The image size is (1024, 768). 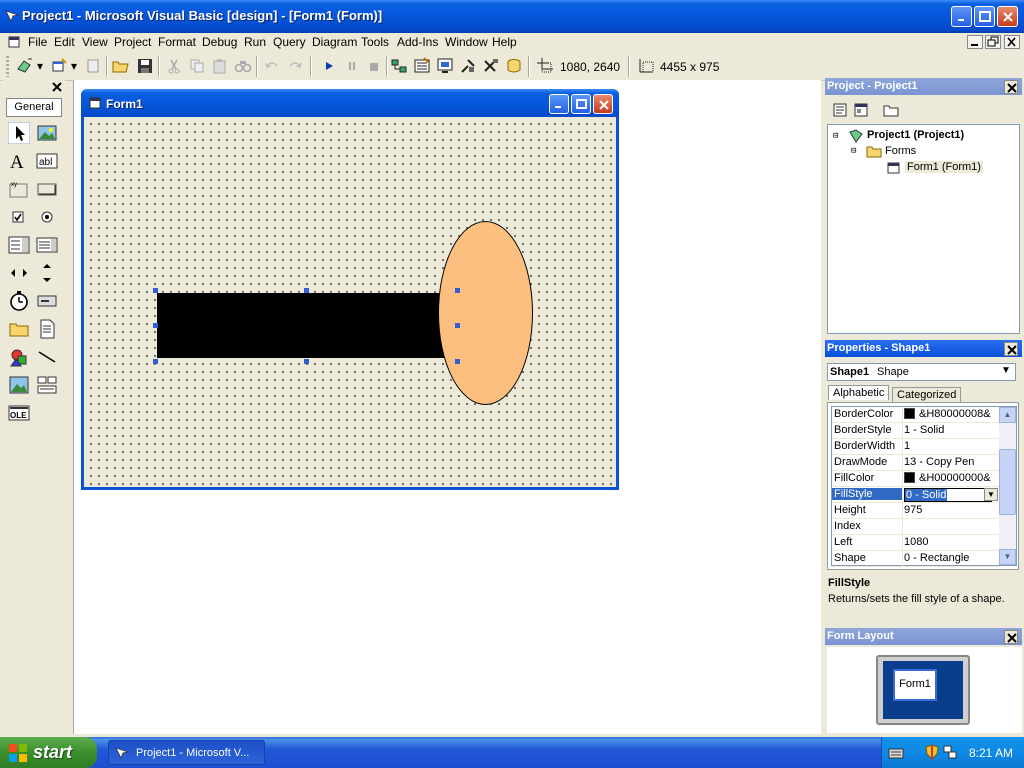 What do you see at coordinates (1012, 42) in the screenshot?
I see `mdi-close-button` at bounding box center [1012, 42].